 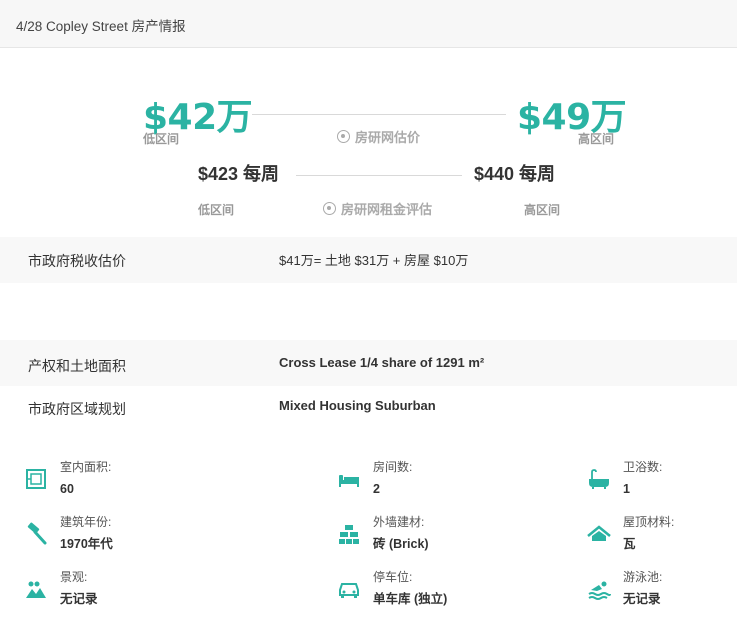 I want to click on bathtub-icon, so click(x=599, y=479).